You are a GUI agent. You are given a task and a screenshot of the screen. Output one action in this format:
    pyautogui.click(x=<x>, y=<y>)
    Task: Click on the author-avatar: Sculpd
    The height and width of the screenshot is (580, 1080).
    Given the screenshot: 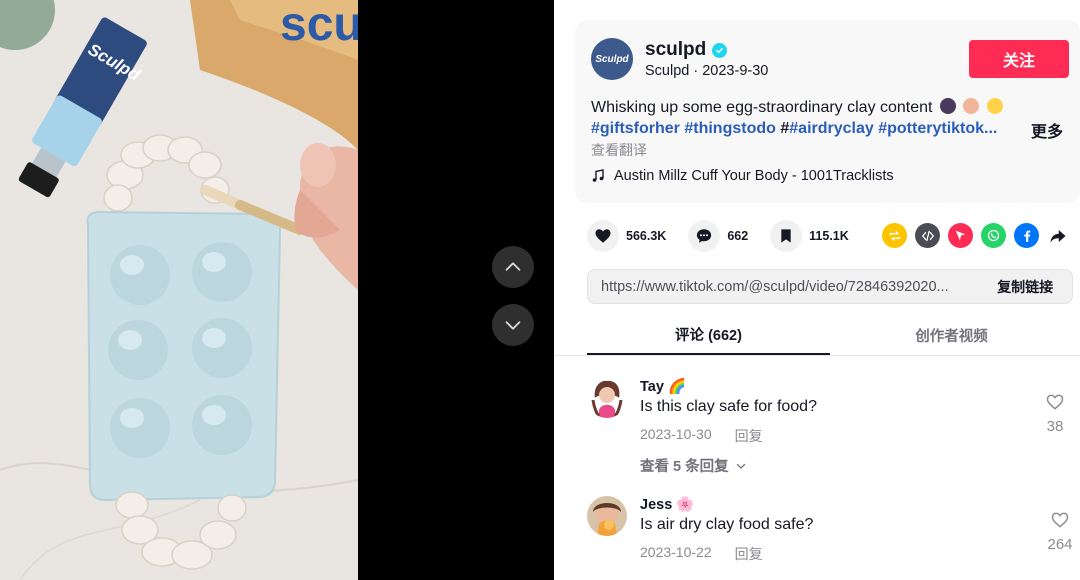 What is the action you would take?
    pyautogui.click(x=612, y=59)
    